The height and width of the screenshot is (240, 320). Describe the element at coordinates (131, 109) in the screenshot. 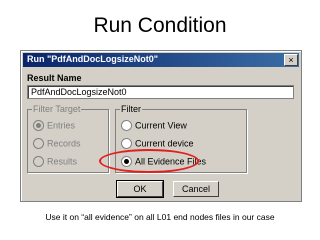

I see `filter-title: Filter` at that location.